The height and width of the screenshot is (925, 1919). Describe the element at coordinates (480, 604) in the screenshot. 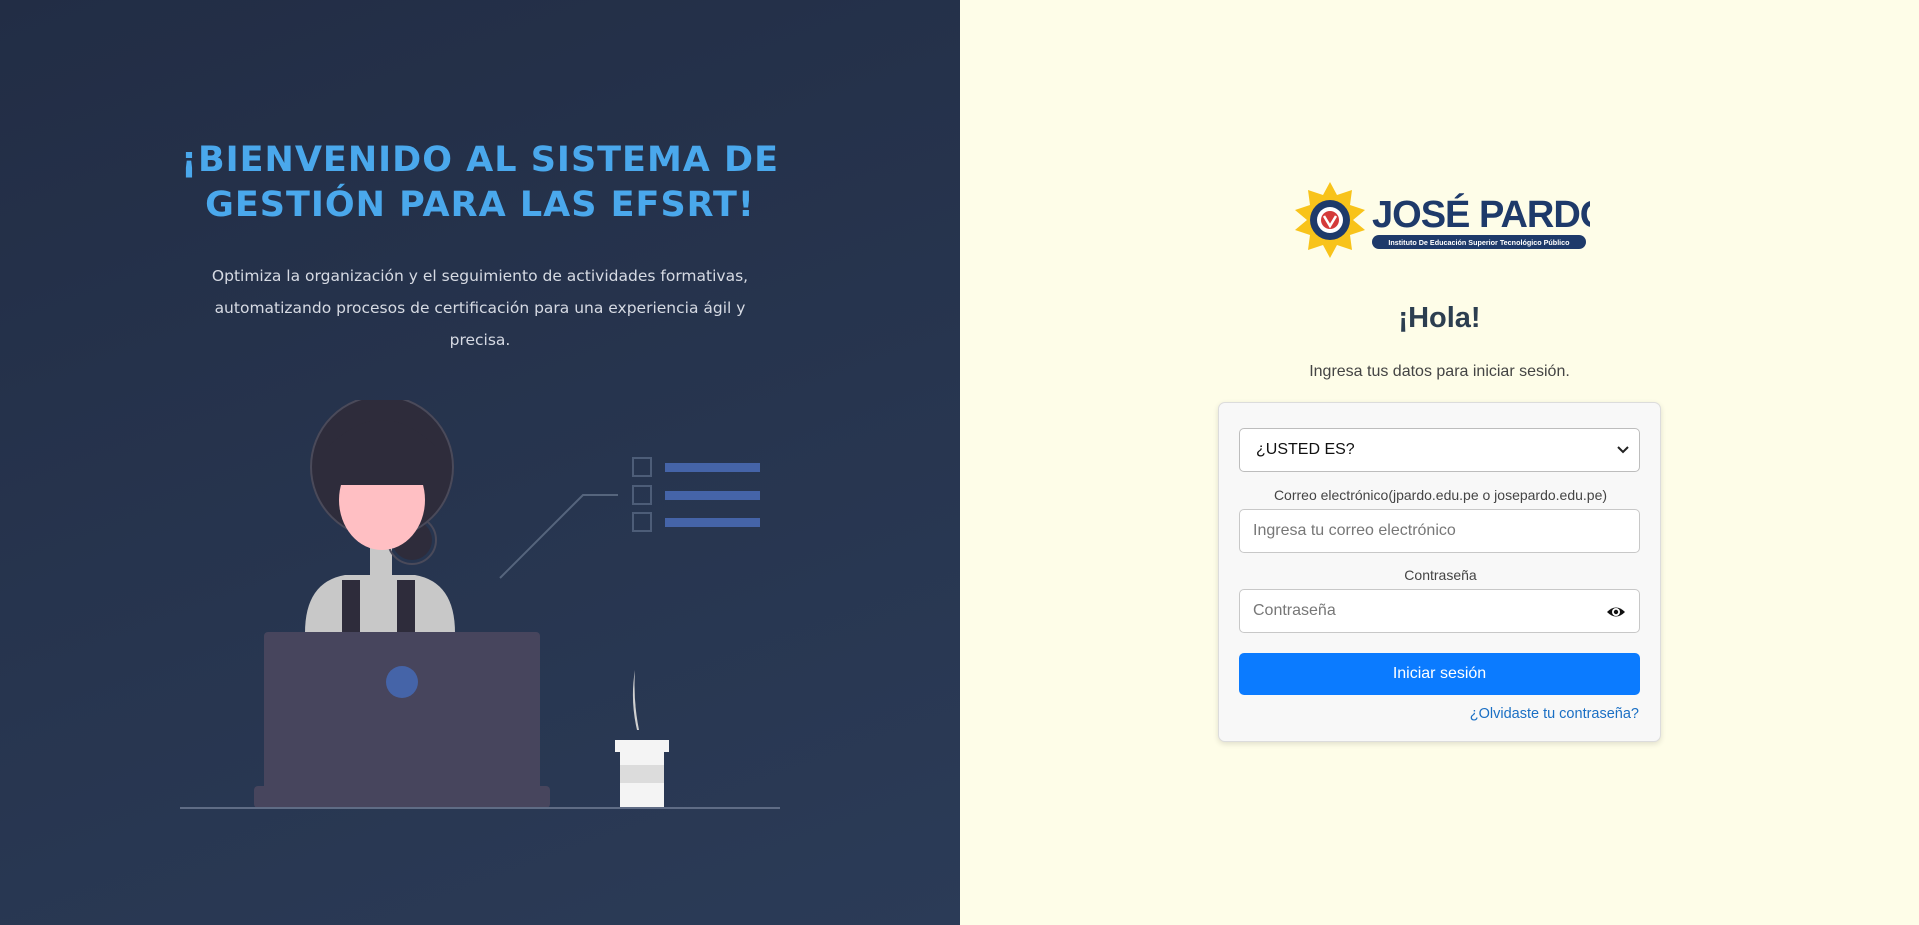

I see `woman-at-laptop-illustration` at that location.